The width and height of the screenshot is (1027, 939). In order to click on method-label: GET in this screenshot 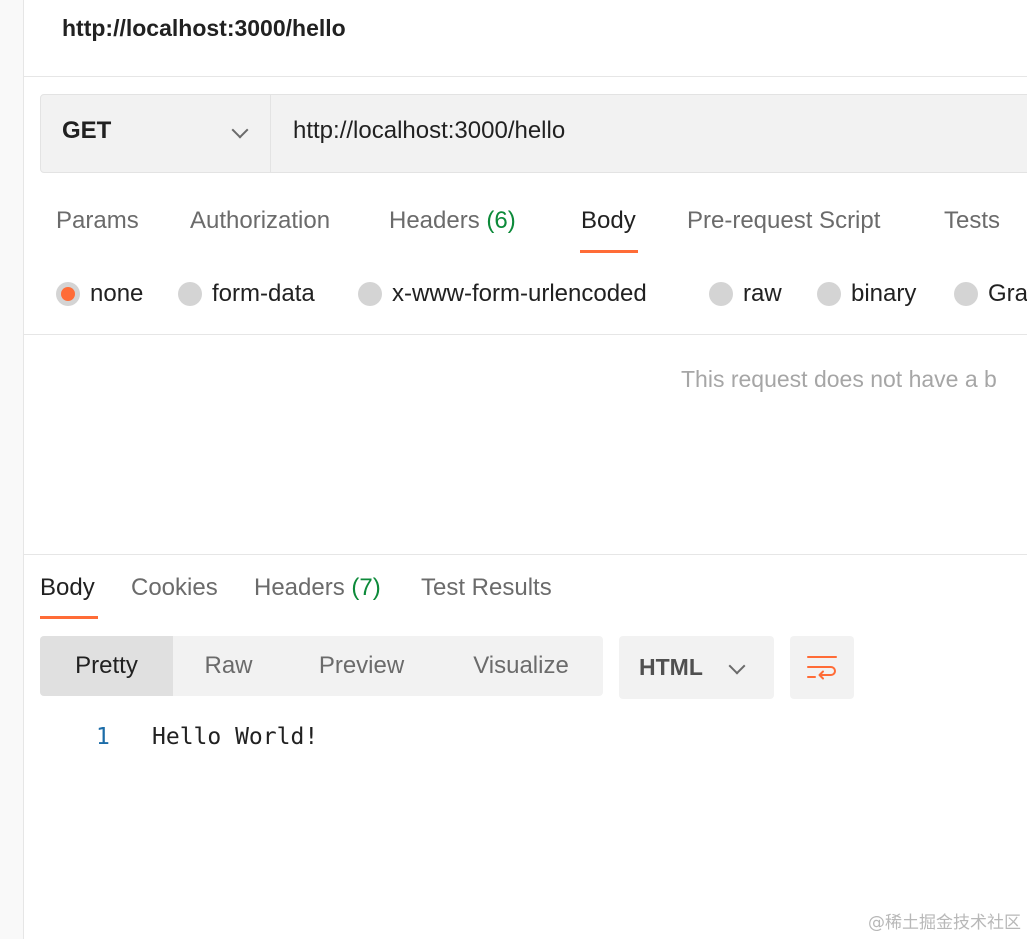, I will do `click(87, 130)`.